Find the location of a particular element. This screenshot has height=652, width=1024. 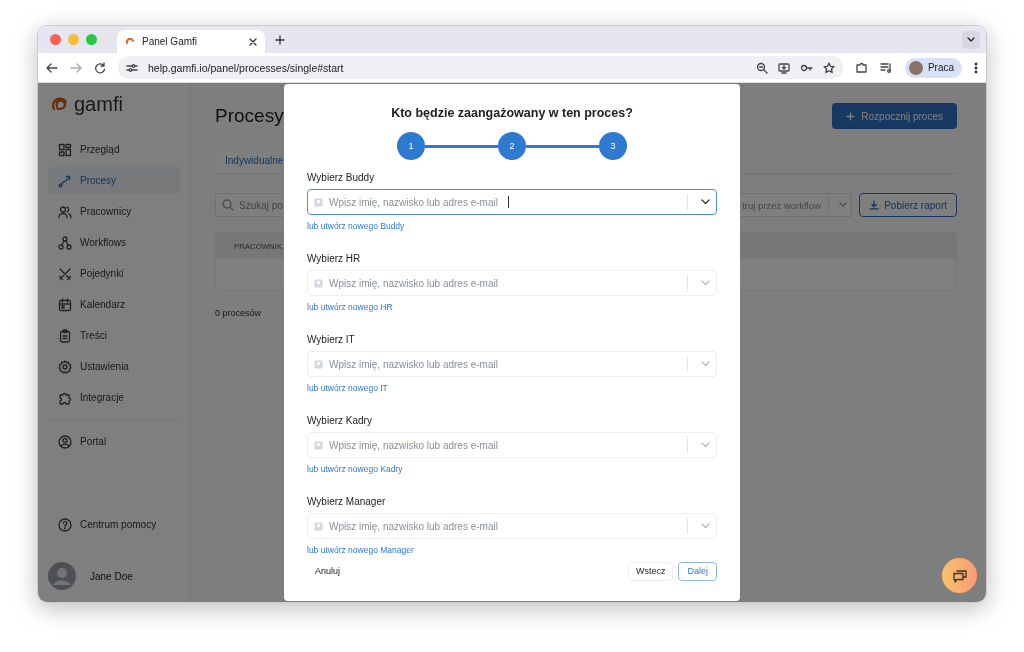

site-settings-icon is located at coordinates (132, 67).